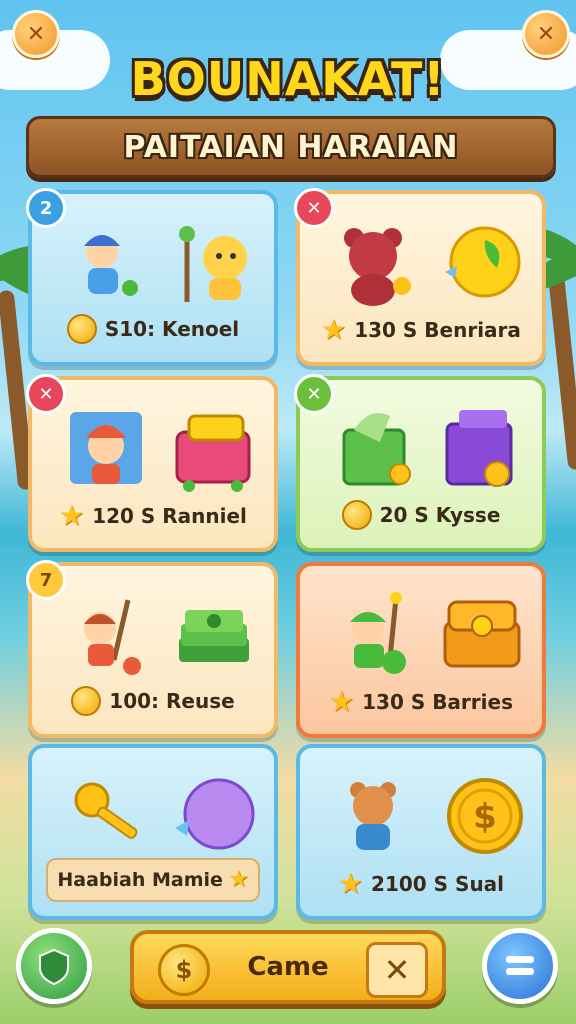 This screenshot has width=576, height=1024. Describe the element at coordinates (152, 463) in the screenshot. I see `reward-card: ✕ ★ 120 S Ranniel` at that location.